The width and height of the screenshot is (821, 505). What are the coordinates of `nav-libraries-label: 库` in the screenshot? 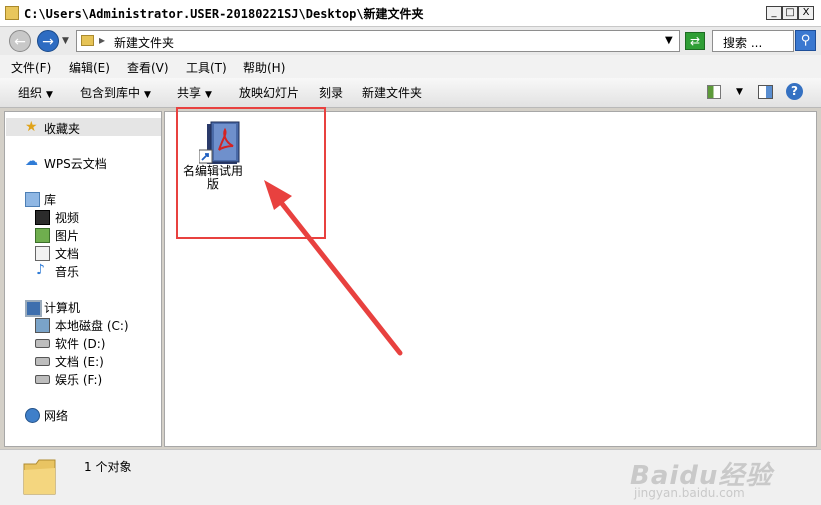 It's located at (50, 200).